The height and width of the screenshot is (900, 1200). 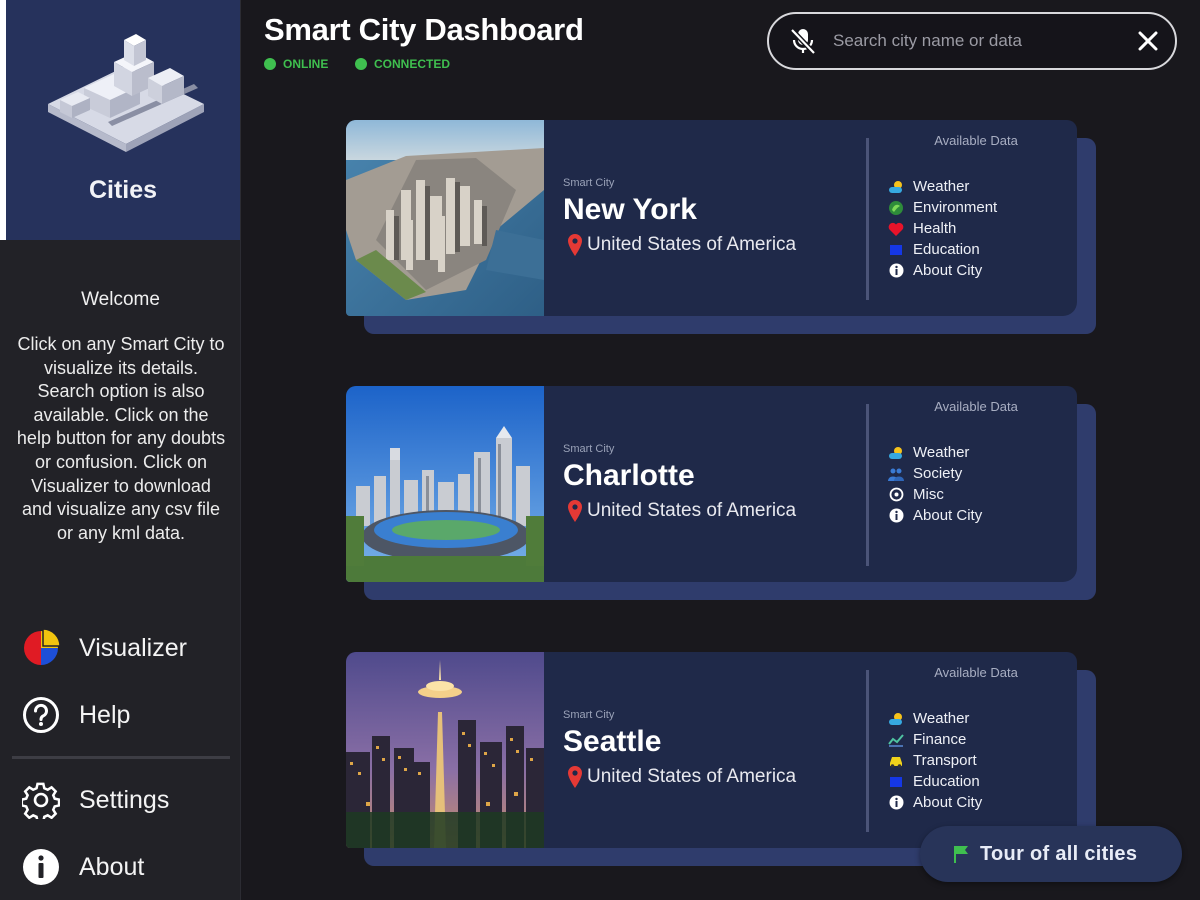 I want to click on online-dot, so click(x=270, y=64).